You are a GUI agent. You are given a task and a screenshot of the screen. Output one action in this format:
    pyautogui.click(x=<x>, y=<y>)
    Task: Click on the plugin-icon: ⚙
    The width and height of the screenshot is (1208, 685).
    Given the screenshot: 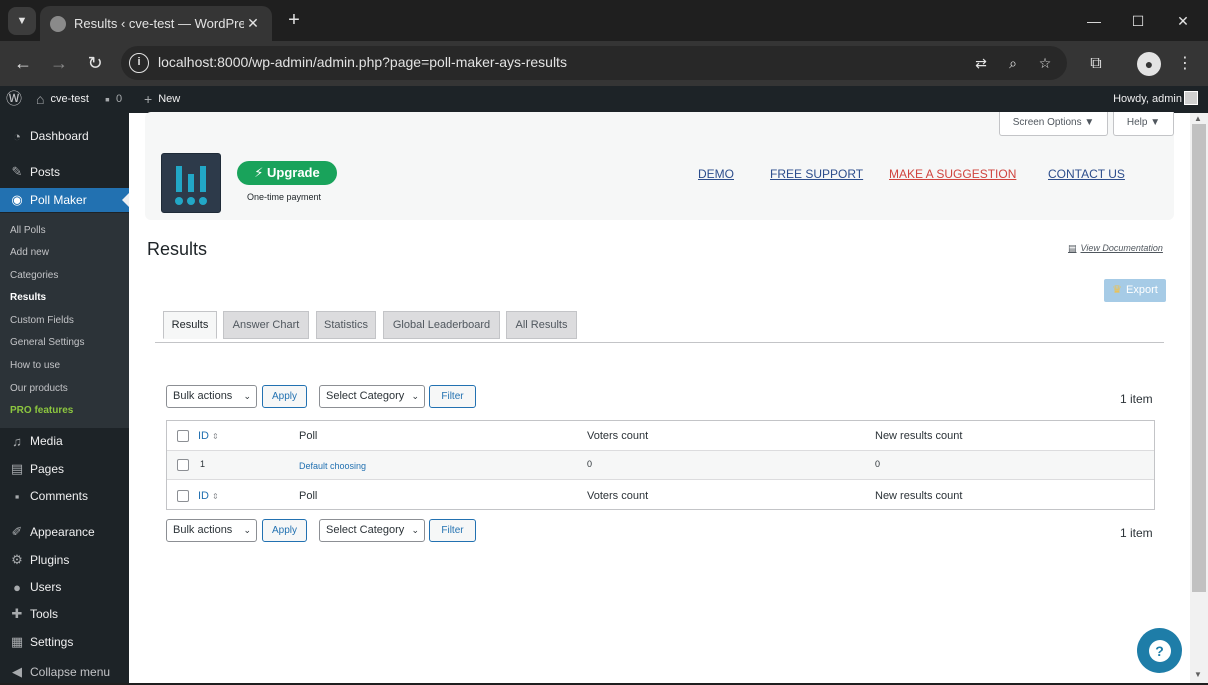 What is the action you would take?
    pyautogui.click(x=17, y=559)
    